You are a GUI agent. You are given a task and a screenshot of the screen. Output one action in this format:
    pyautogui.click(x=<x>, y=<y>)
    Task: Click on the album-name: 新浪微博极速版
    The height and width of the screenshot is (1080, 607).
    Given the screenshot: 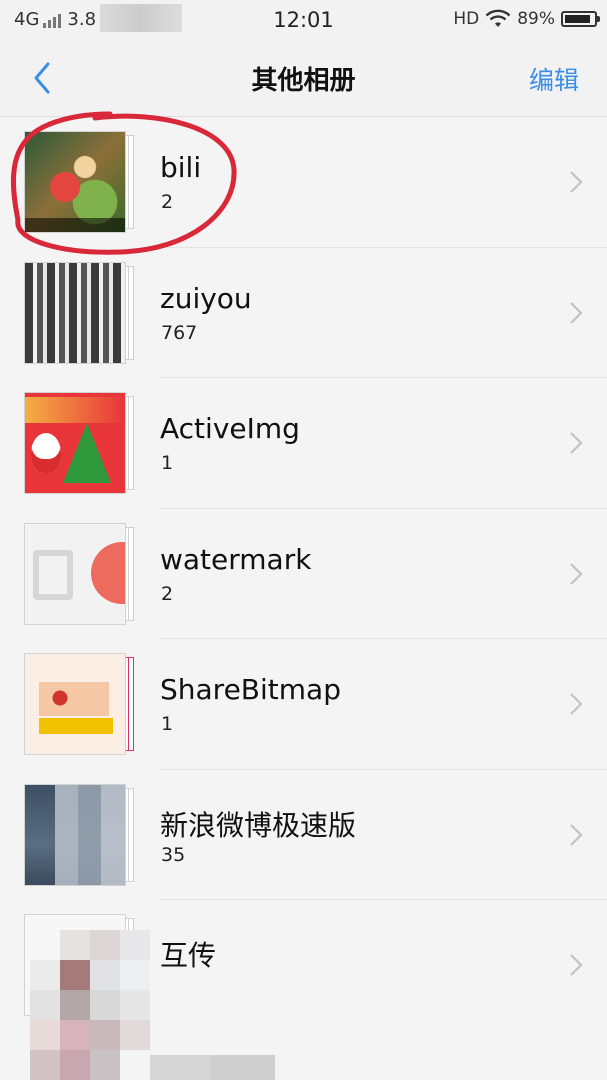 What is the action you would take?
    pyautogui.click(x=258, y=825)
    